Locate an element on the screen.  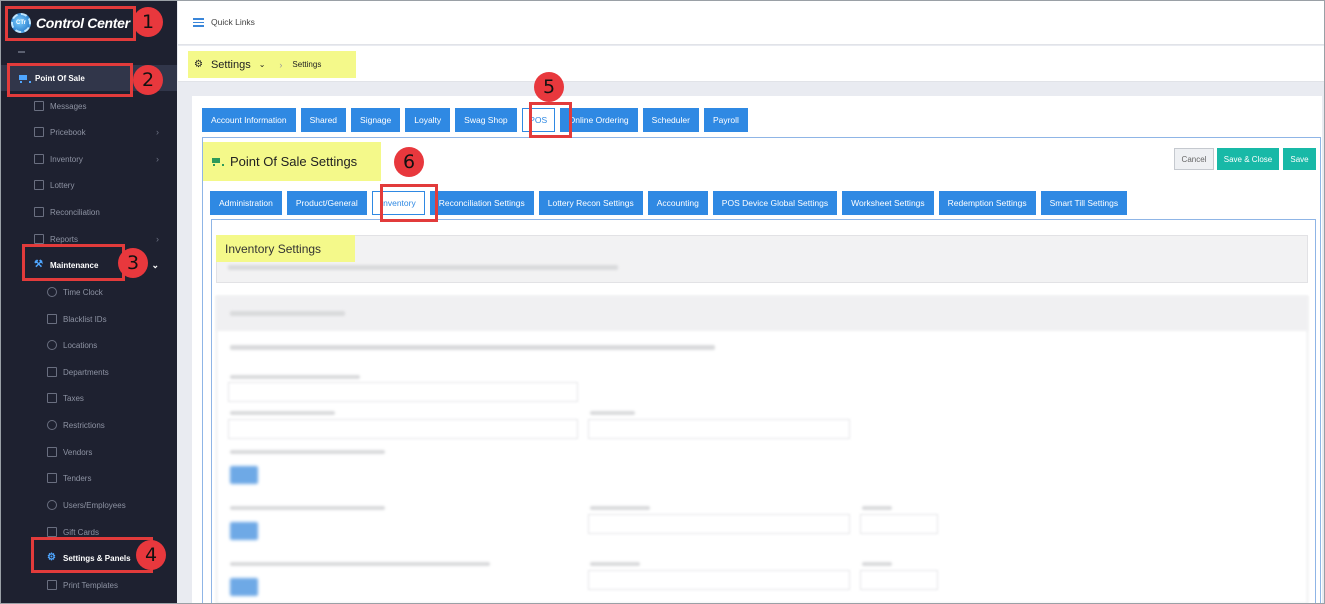
sidebar-item-maintenance: ⚒ Maintenance ⌄ is located at coordinates (89, 265).